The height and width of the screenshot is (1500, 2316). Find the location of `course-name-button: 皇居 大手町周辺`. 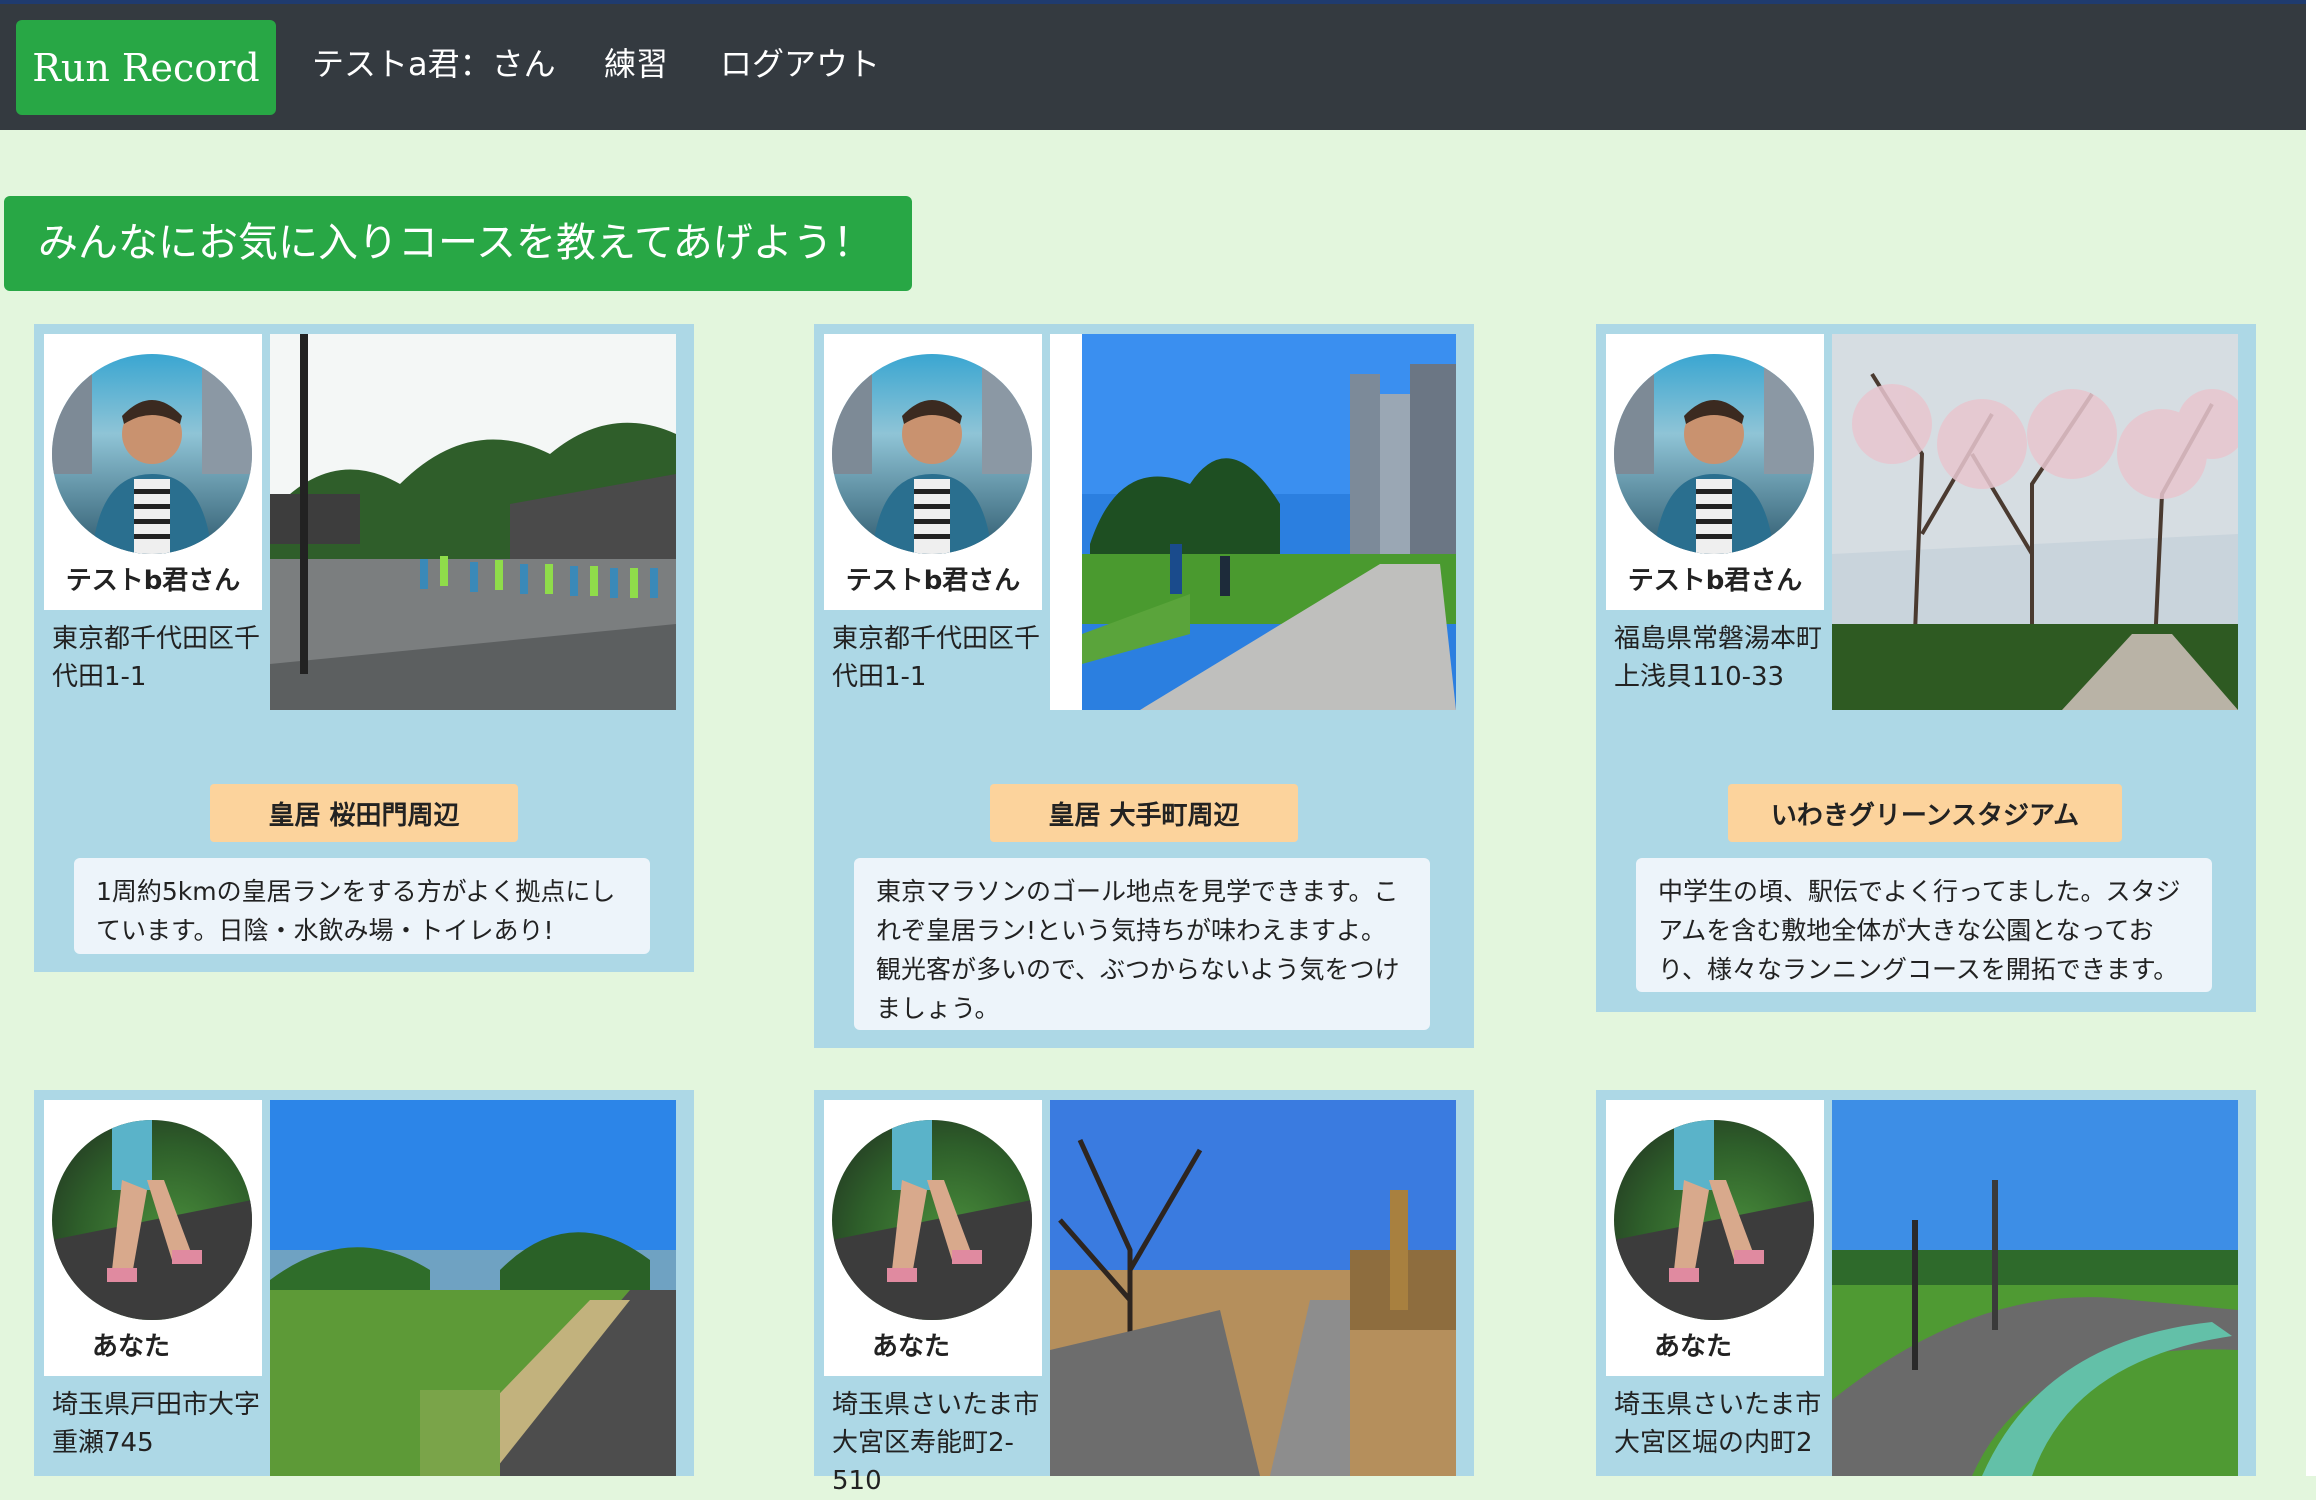

course-name-button: 皇居 大手町周辺 is located at coordinates (1144, 813).